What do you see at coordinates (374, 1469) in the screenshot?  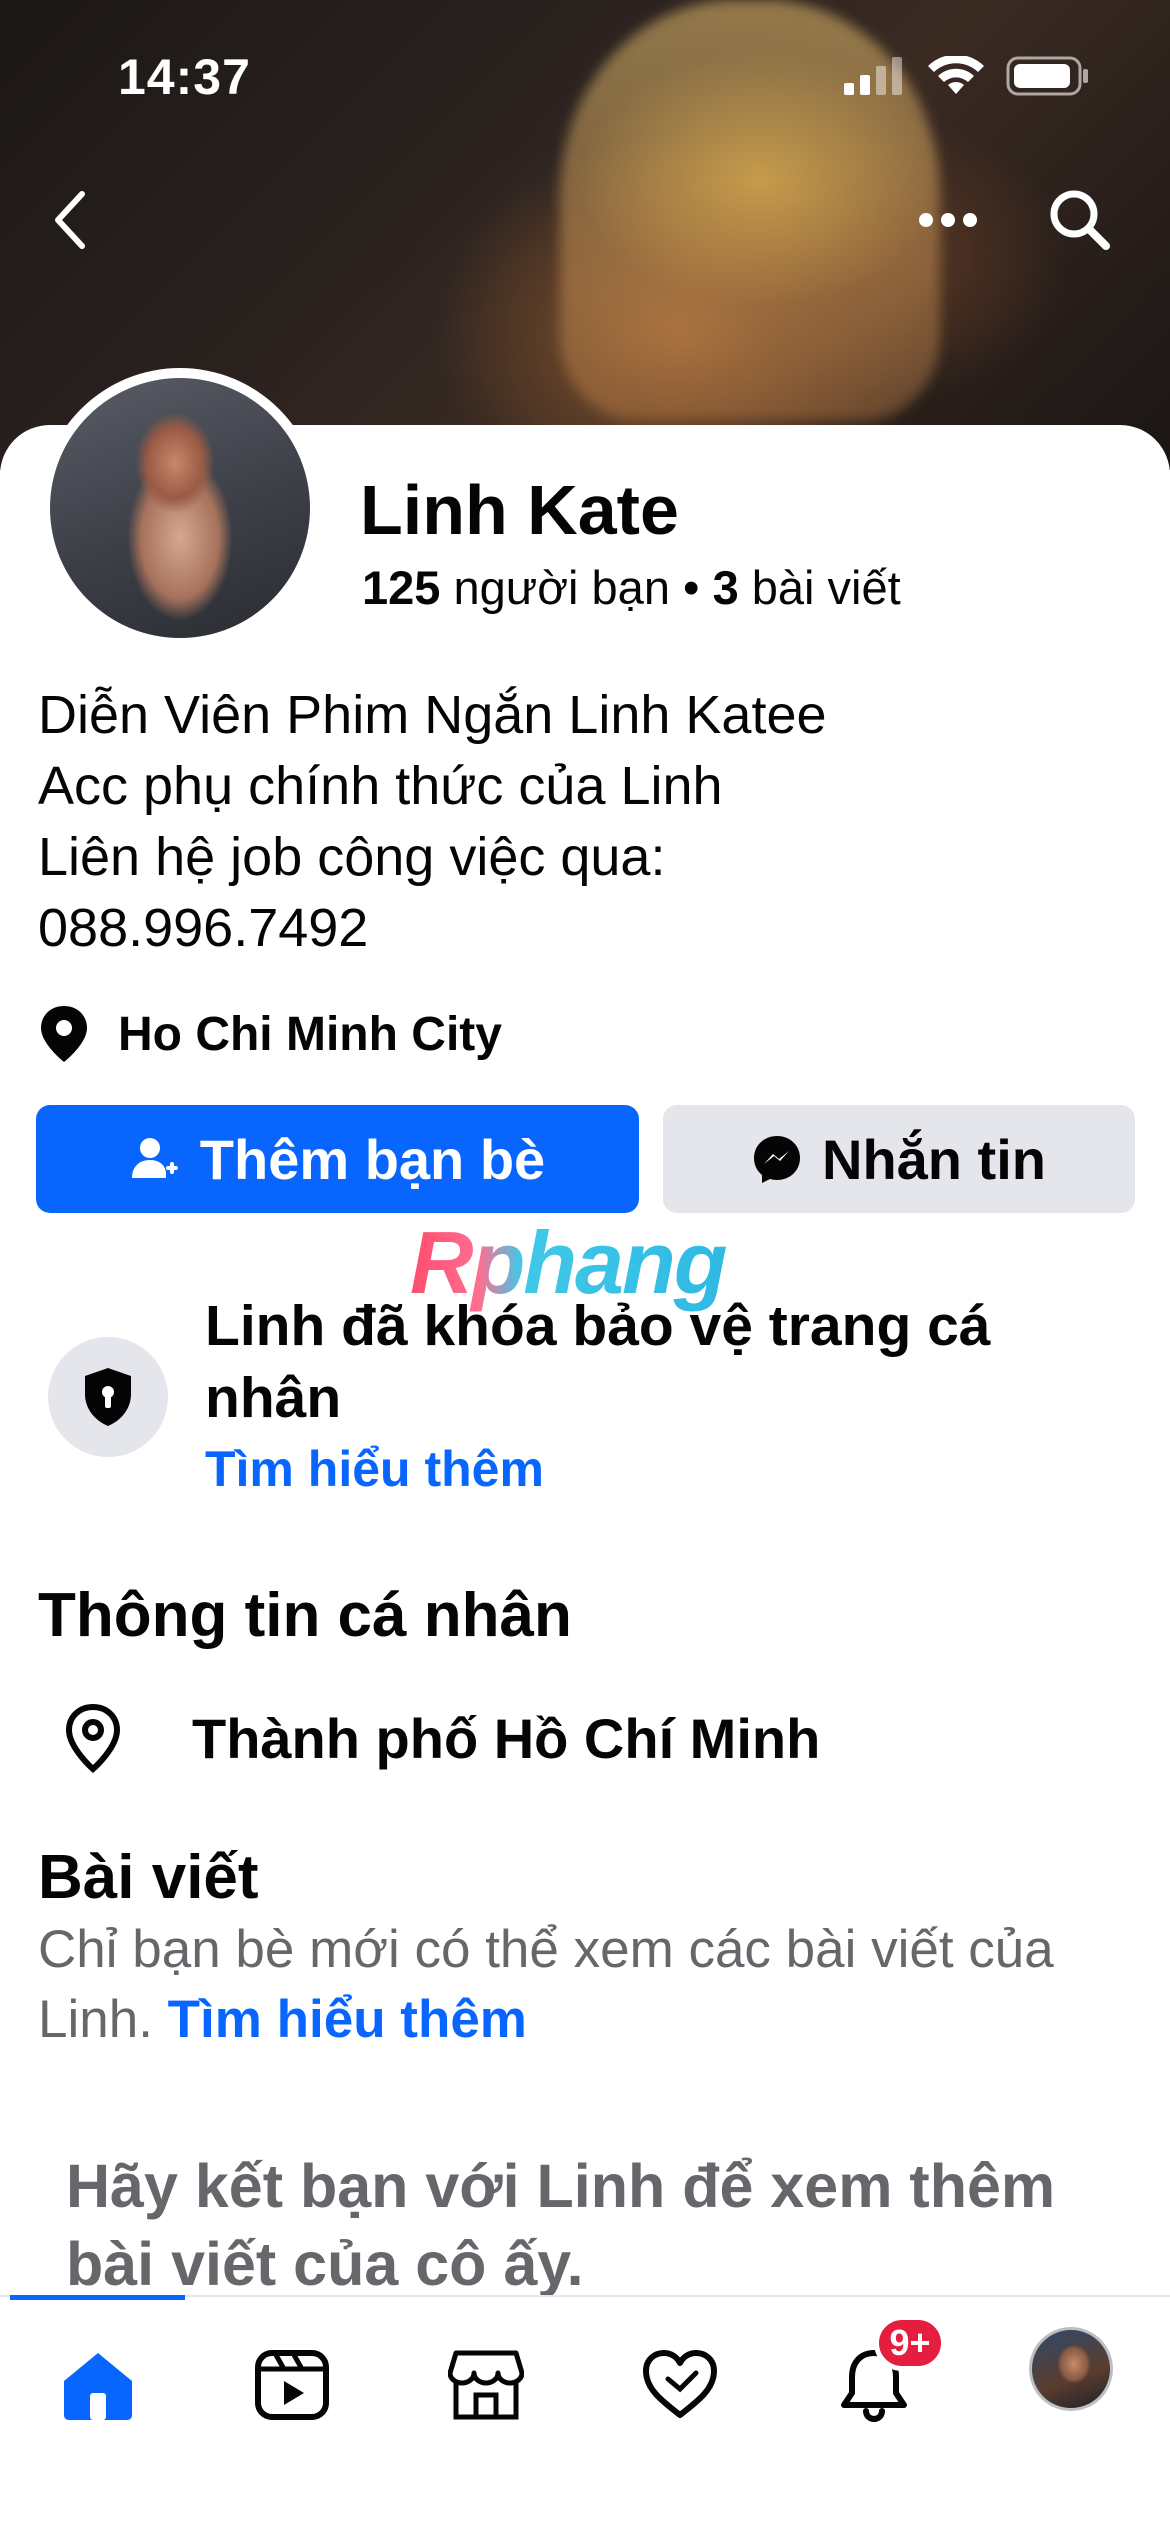 I see `learn-more-link: Tìm hiểu thêm` at bounding box center [374, 1469].